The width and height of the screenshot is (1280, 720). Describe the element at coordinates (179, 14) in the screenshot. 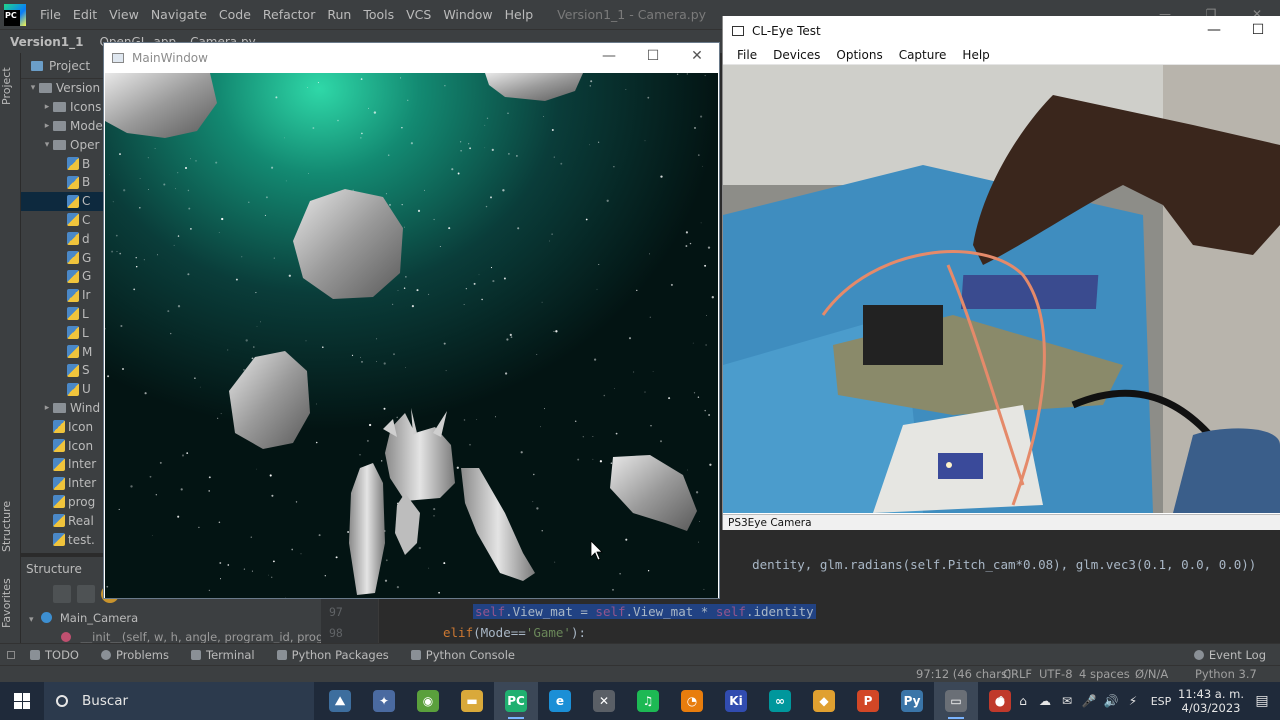

I see `menu-navigate: Navigate` at that location.